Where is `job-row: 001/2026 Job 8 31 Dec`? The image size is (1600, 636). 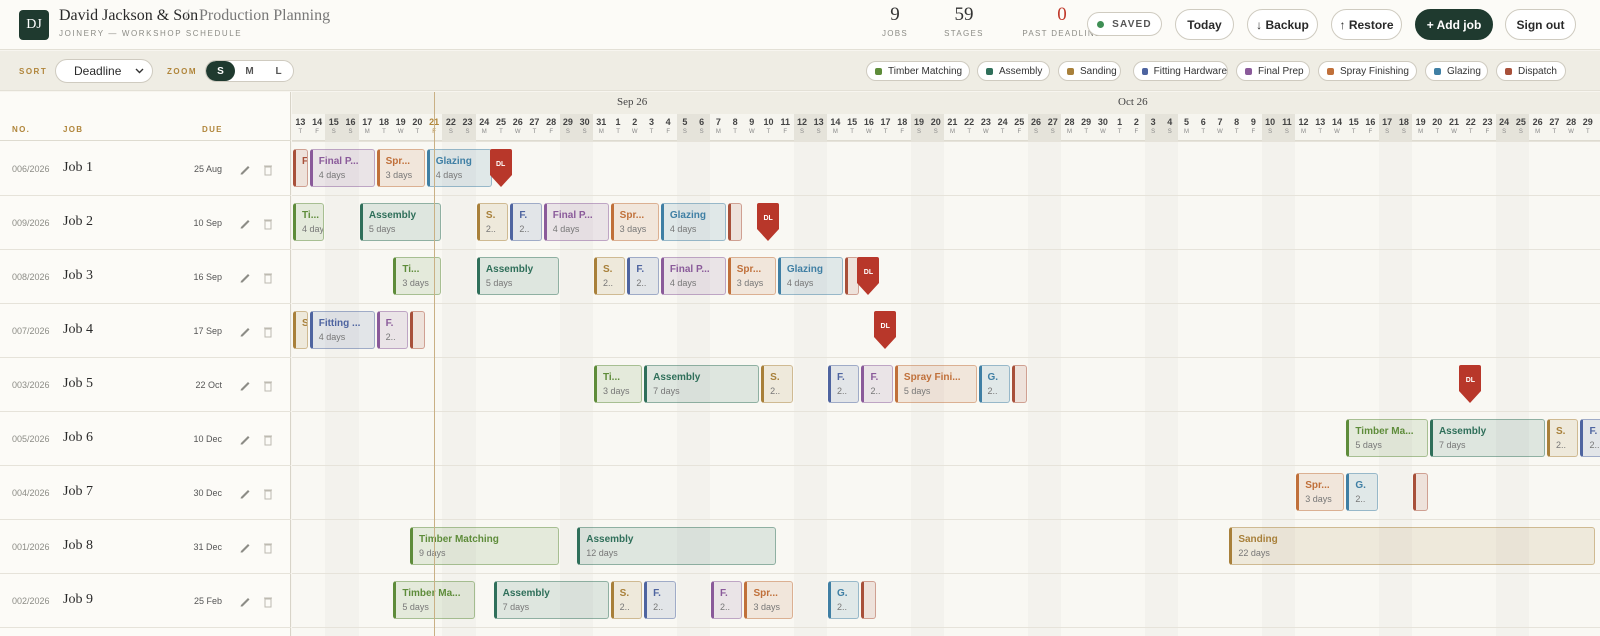
job-row: 001/2026 Job 8 31 Dec is located at coordinates (145, 546).